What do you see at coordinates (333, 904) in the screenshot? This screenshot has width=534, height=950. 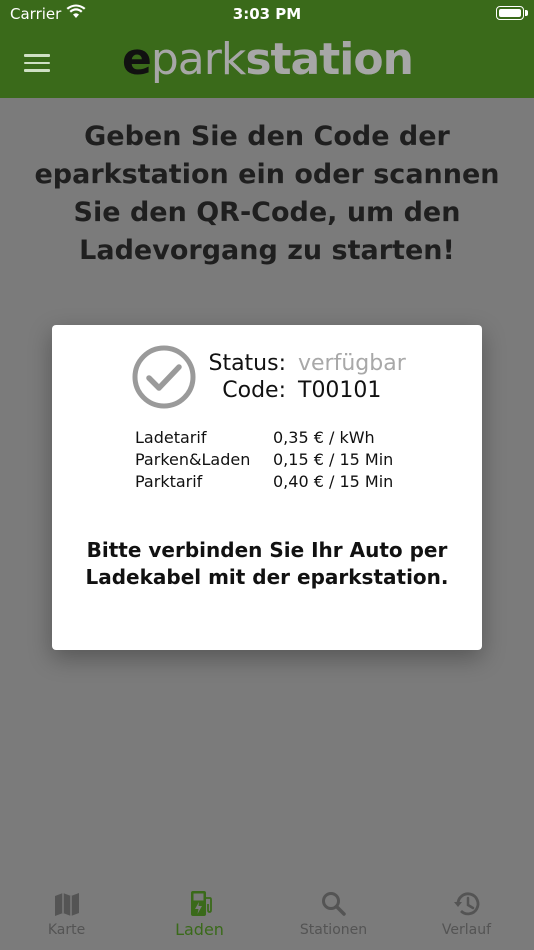 I see `search-icon` at bounding box center [333, 904].